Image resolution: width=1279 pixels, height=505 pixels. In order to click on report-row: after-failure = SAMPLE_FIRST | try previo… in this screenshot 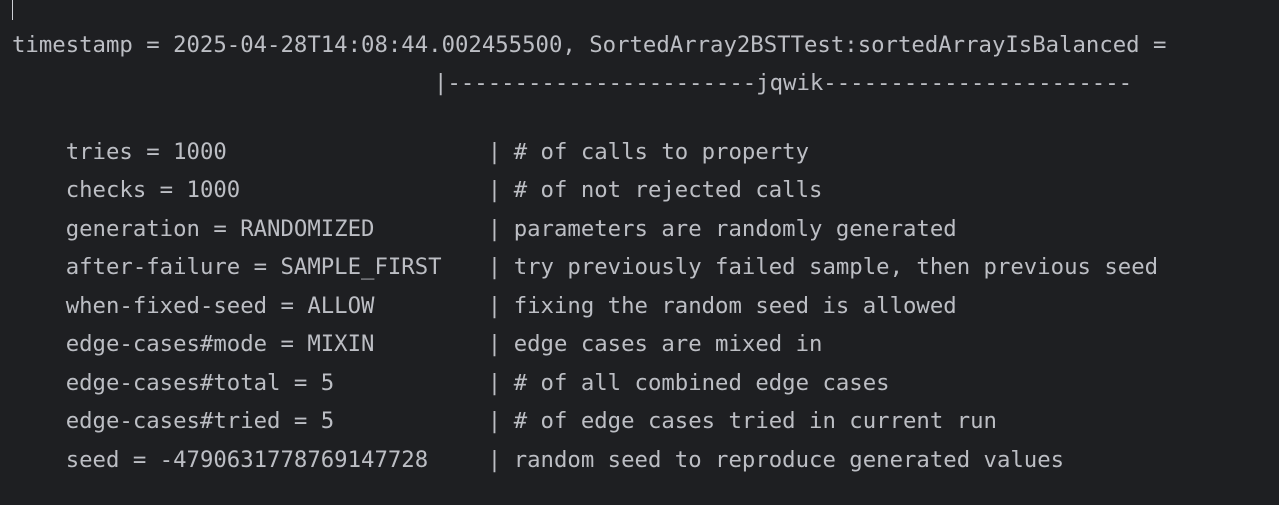, I will do `click(585, 251)`.